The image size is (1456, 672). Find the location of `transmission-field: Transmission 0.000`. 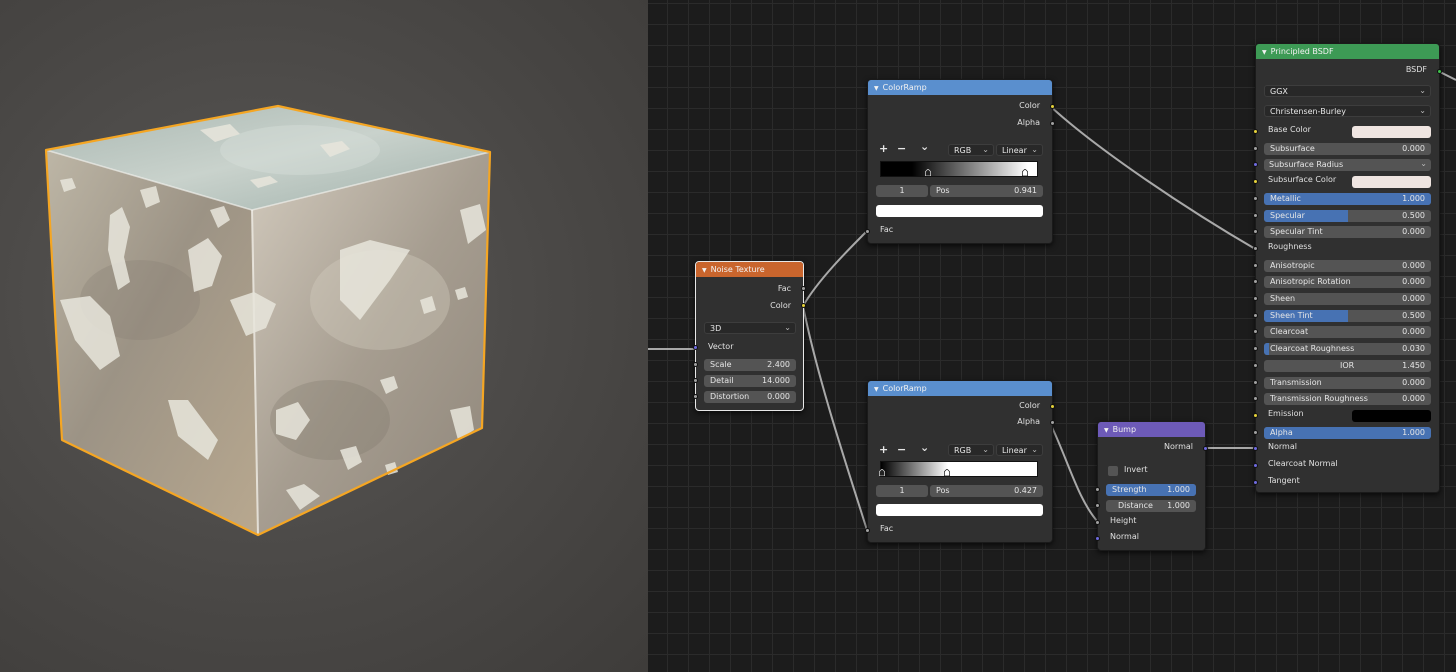

transmission-field: Transmission 0.000 is located at coordinates (1347, 383).